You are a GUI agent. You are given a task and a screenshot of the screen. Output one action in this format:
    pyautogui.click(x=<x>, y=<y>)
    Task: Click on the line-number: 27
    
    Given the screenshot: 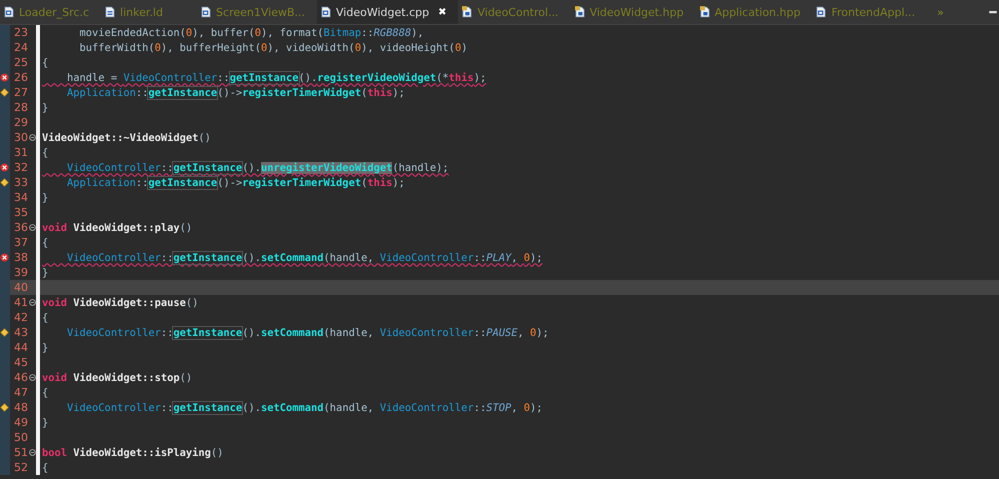 What is the action you would take?
    pyautogui.click(x=20, y=92)
    